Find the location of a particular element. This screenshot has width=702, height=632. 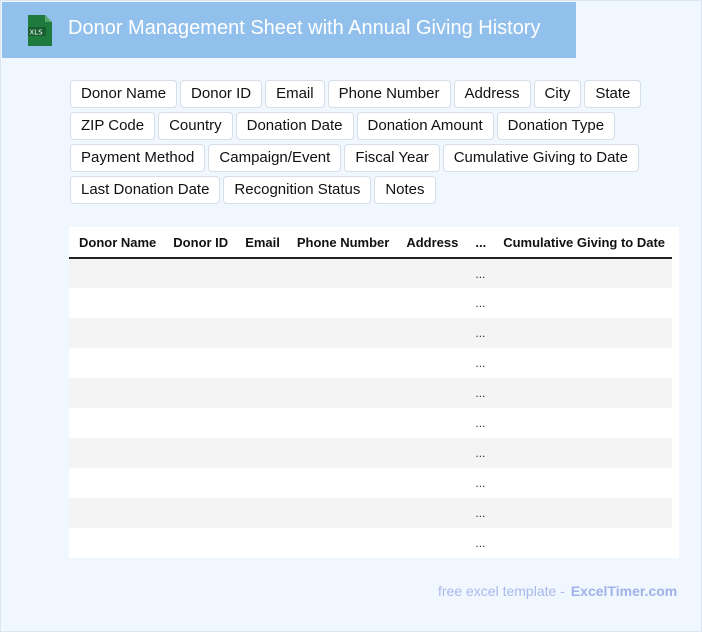

field-tag: Donor Name is located at coordinates (124, 94).